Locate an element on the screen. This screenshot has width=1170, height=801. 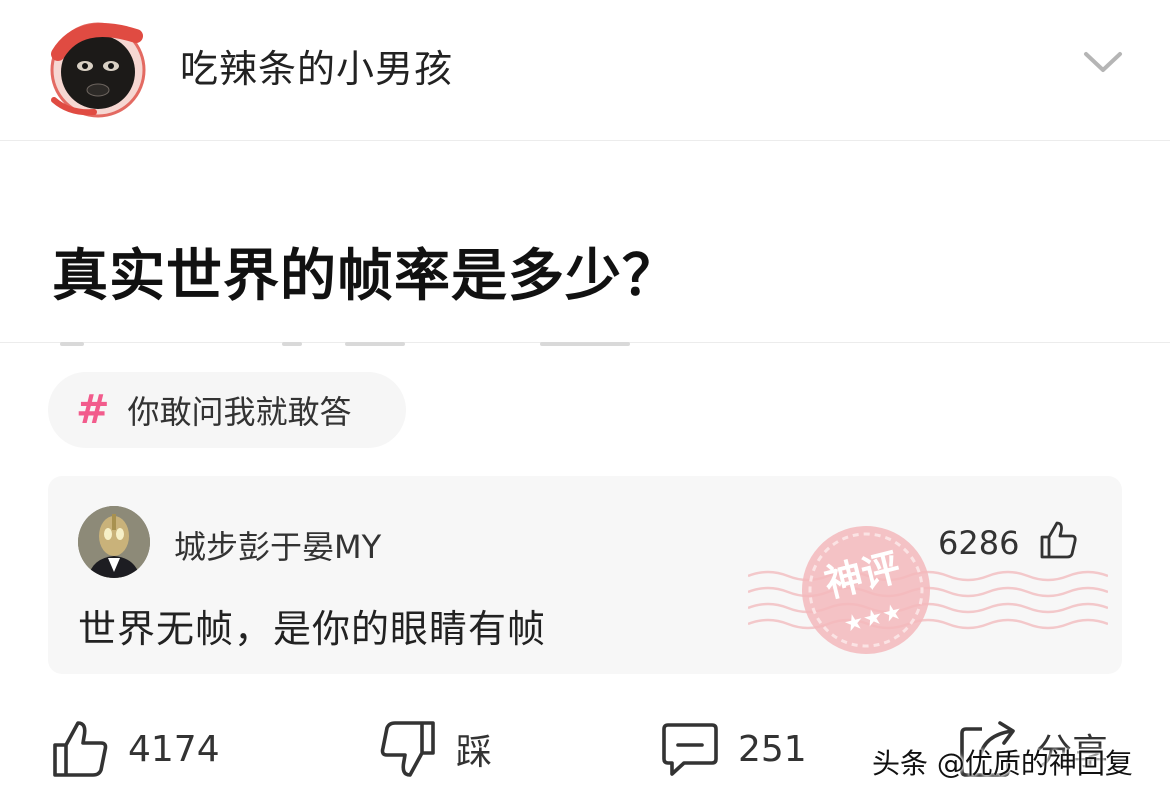
like-button: 4174 is located at coordinates (135, 749).